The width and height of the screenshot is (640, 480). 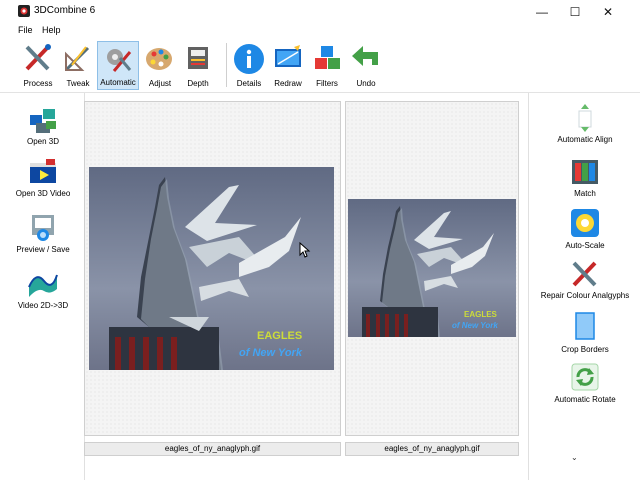 I want to click on redraw-icon, so click(x=288, y=56).